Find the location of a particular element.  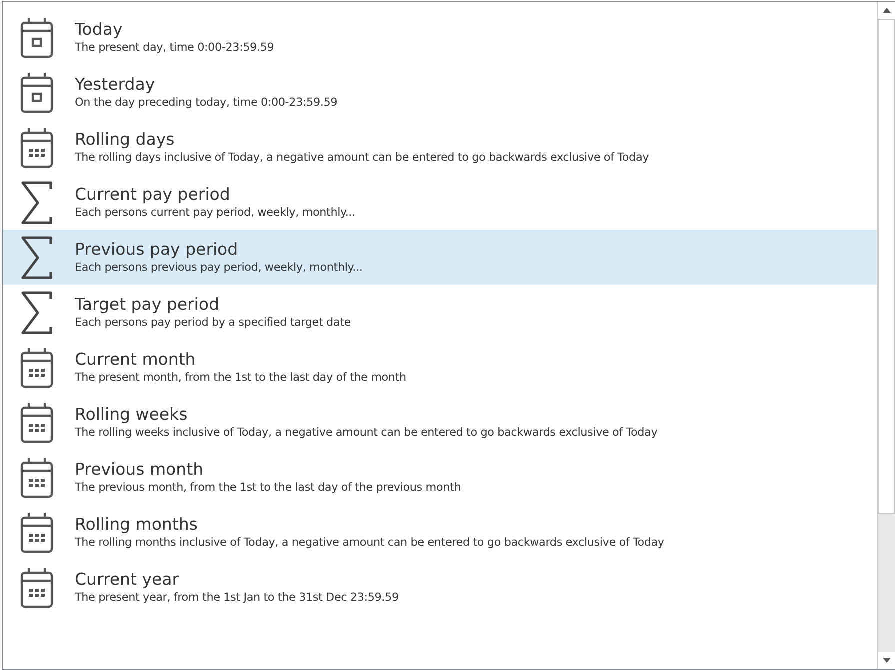

item-title: Current pay period is located at coordinates (153, 195).